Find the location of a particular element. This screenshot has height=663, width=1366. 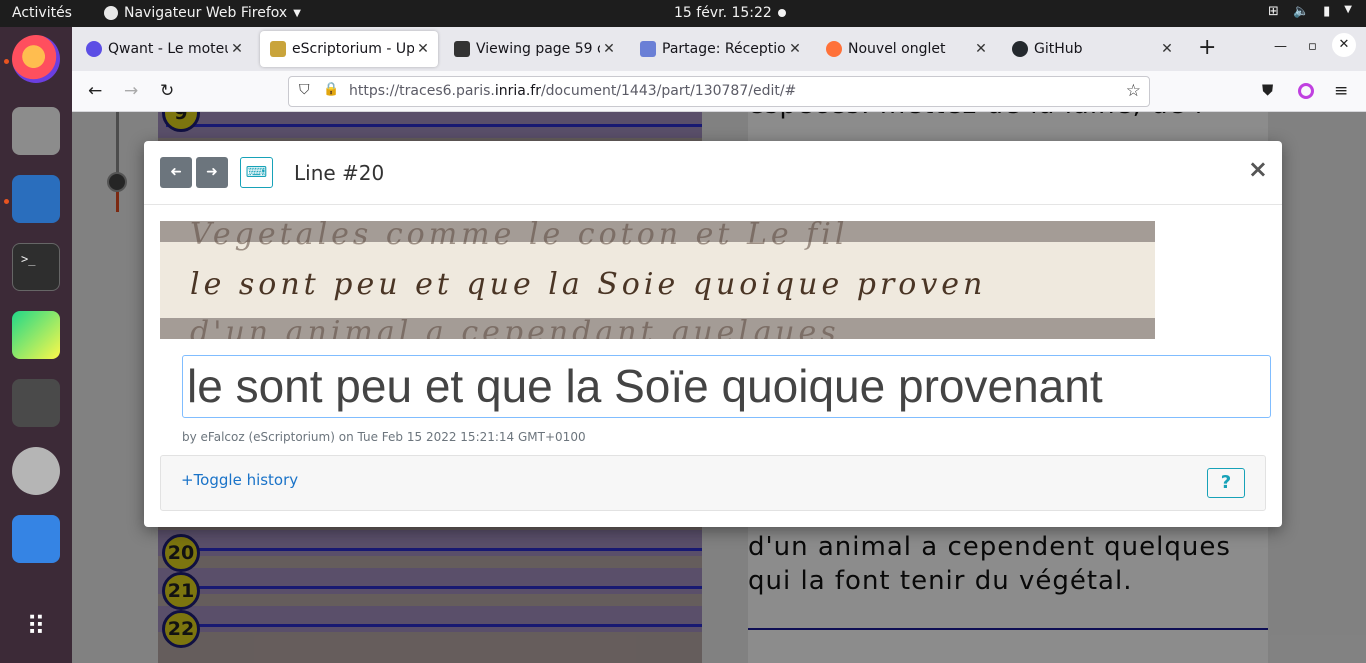

history-panel: +Toggle history ? is located at coordinates (713, 483).